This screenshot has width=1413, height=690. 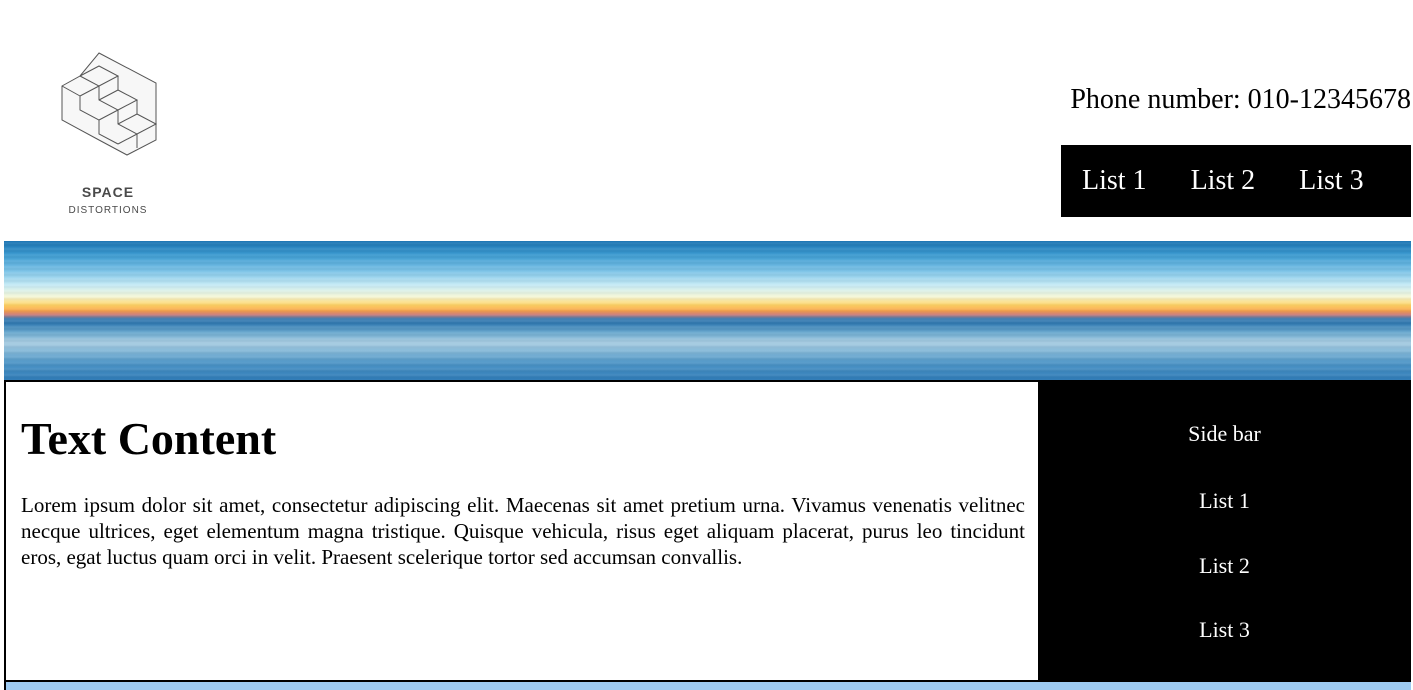 I want to click on logo-subtitle: DISTORTIONS, so click(x=108, y=210).